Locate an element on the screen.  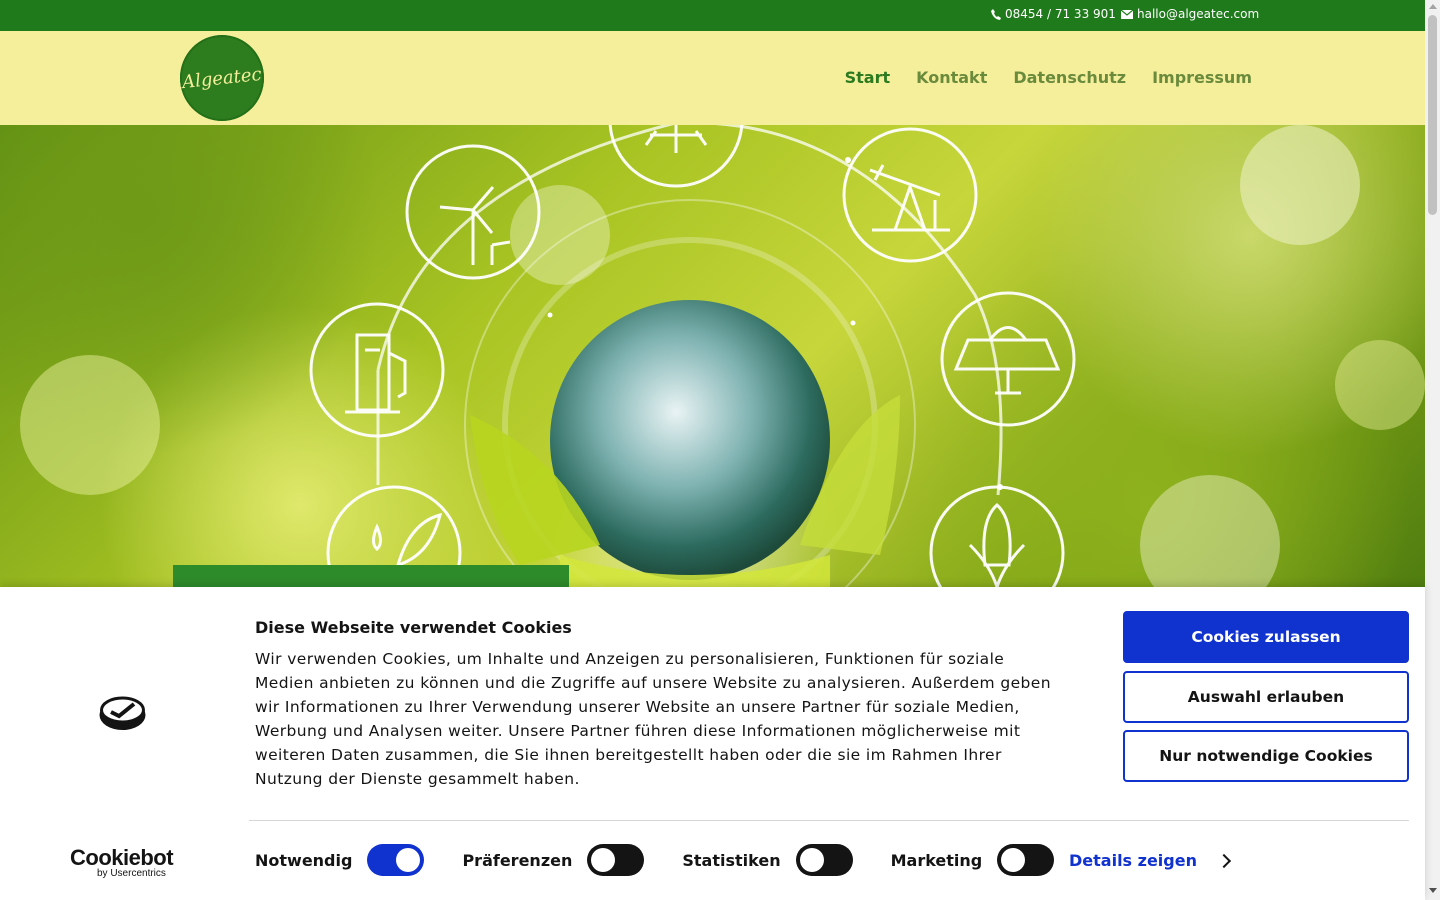
cookiebot-logo-icon is located at coordinates (122, 713).